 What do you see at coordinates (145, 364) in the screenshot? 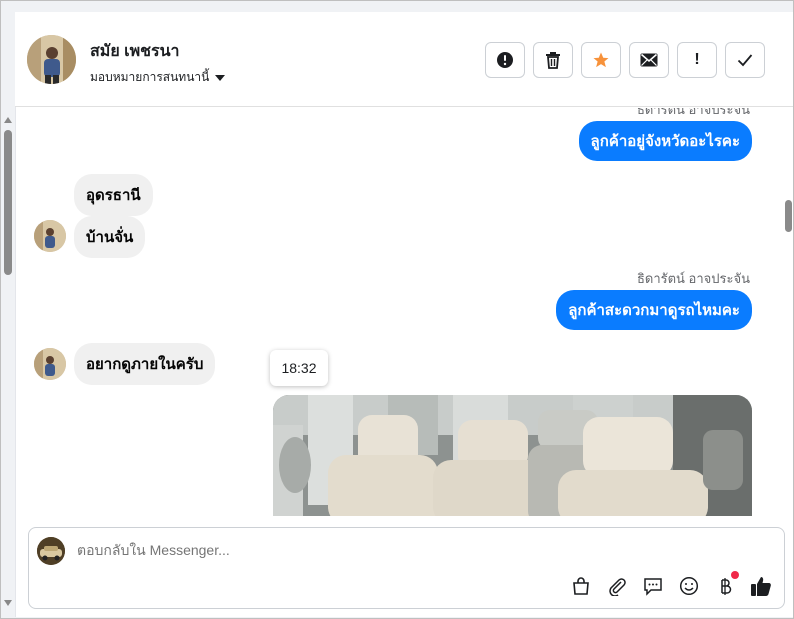
I see `incoming-message: อยากดูภายในครับ` at bounding box center [145, 364].